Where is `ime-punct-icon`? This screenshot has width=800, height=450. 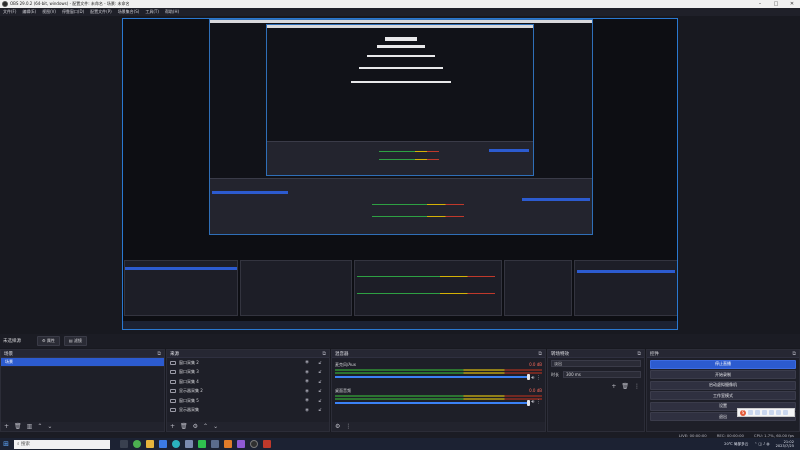
ime-punct-icon is located at coordinates (757, 412).